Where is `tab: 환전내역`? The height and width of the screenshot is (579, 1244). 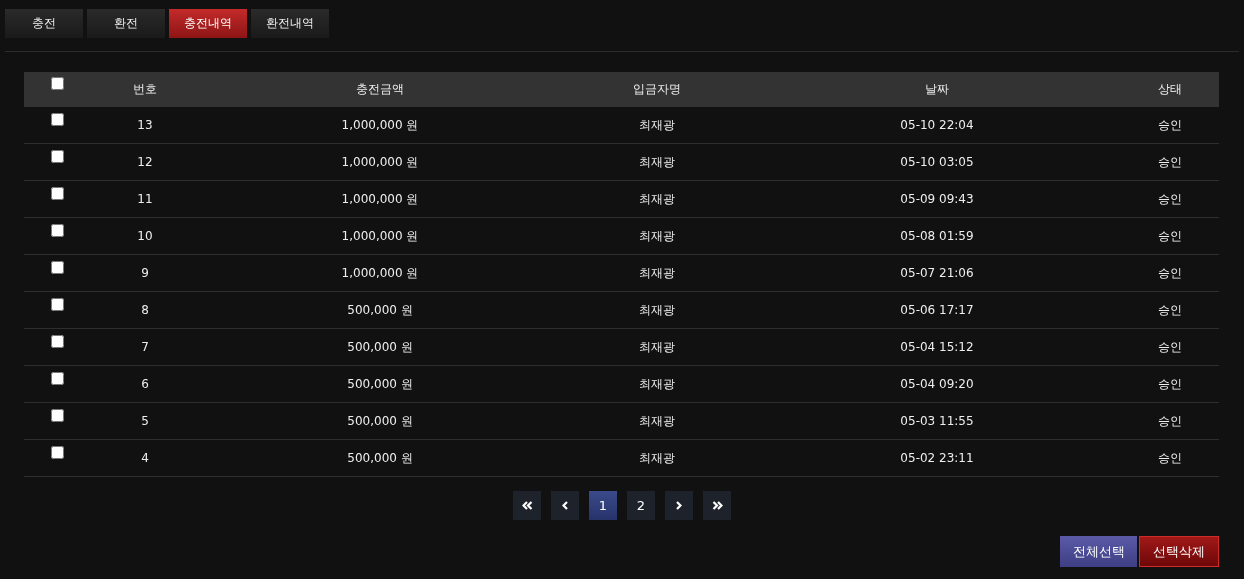
tab: 환전내역 is located at coordinates (290, 23).